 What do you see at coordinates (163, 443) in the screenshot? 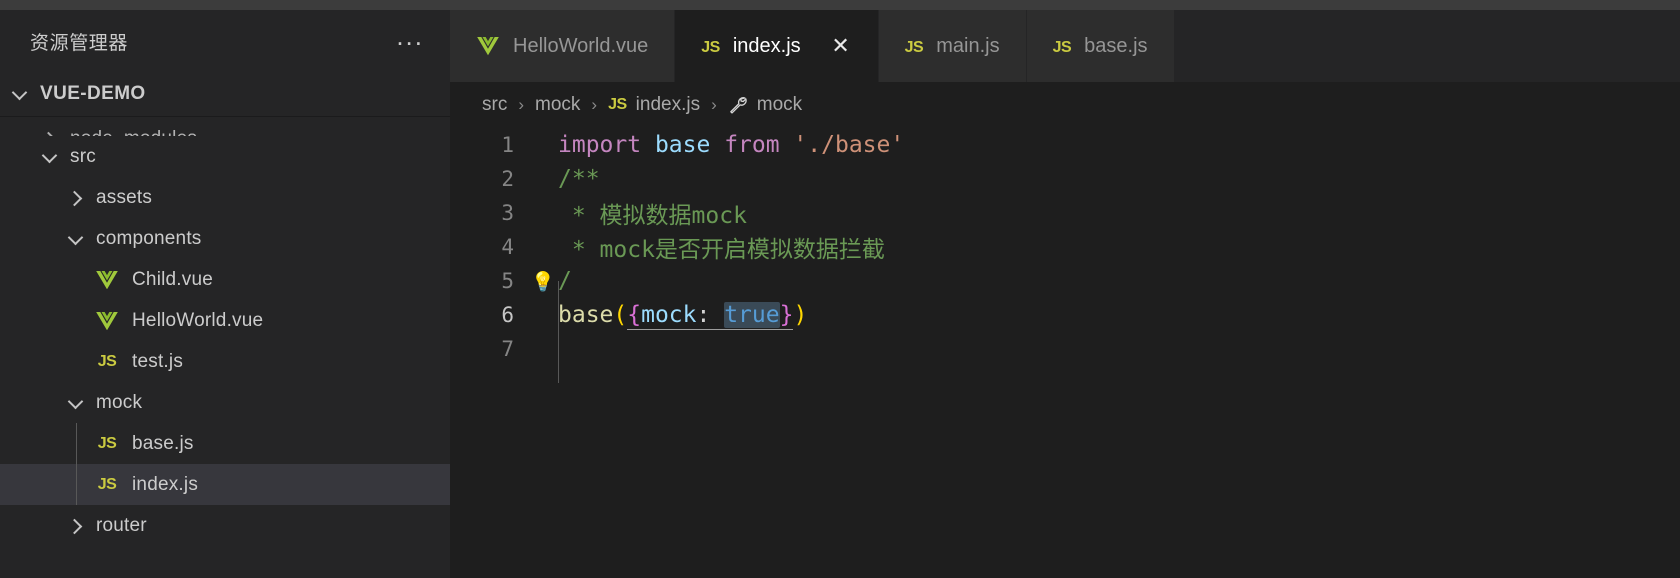
I see `file-tree-item-label: base.js` at bounding box center [163, 443].